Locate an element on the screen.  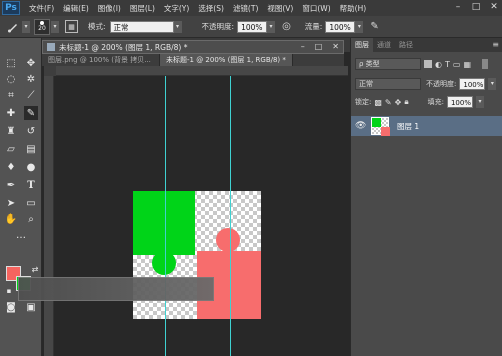
pen-tool-icon: ✒ is located at coordinates (11, 185).